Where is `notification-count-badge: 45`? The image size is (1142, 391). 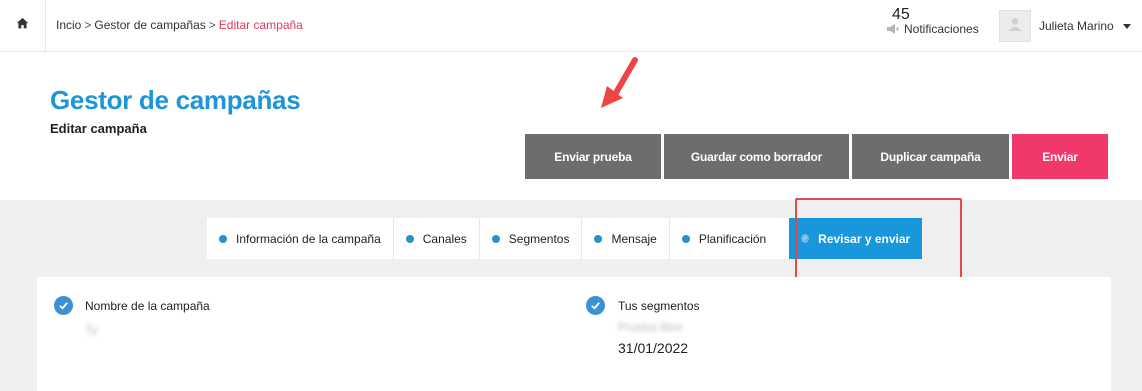 notification-count-badge: 45 is located at coordinates (901, 14).